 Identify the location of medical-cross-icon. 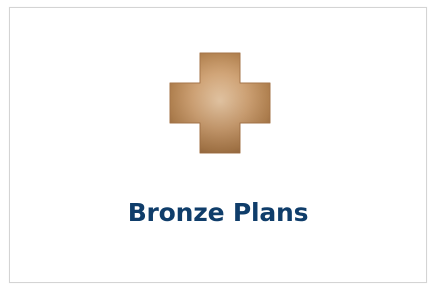
(220, 103).